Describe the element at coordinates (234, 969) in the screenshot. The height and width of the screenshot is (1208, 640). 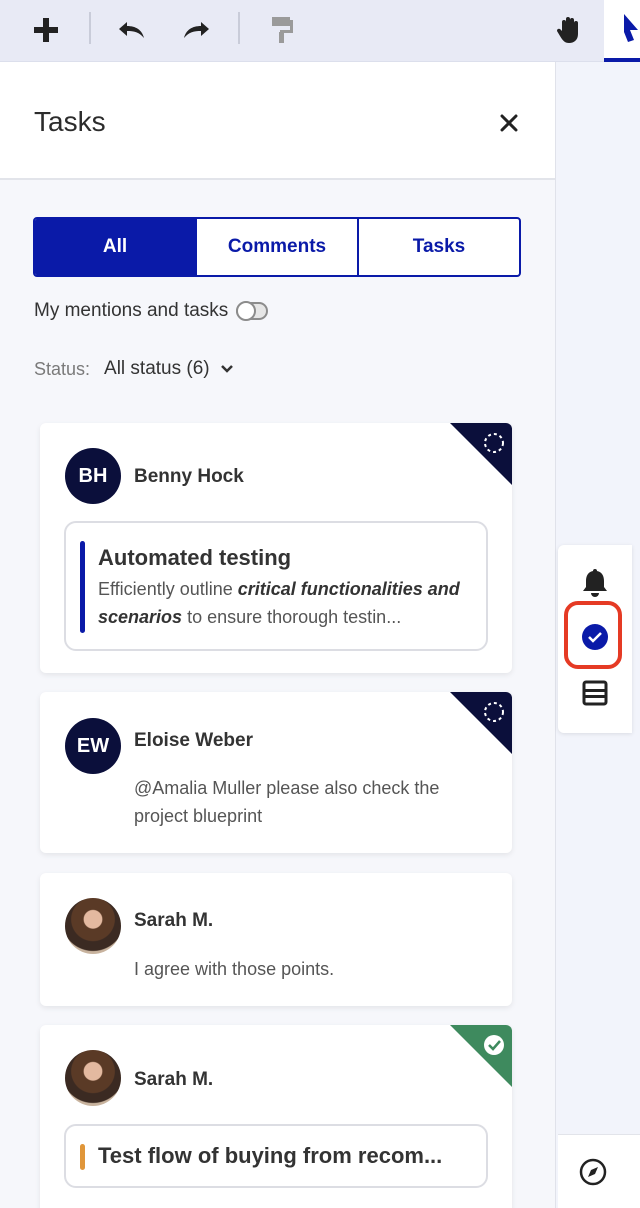
I see `comment-text: I agree with those points.` at that location.